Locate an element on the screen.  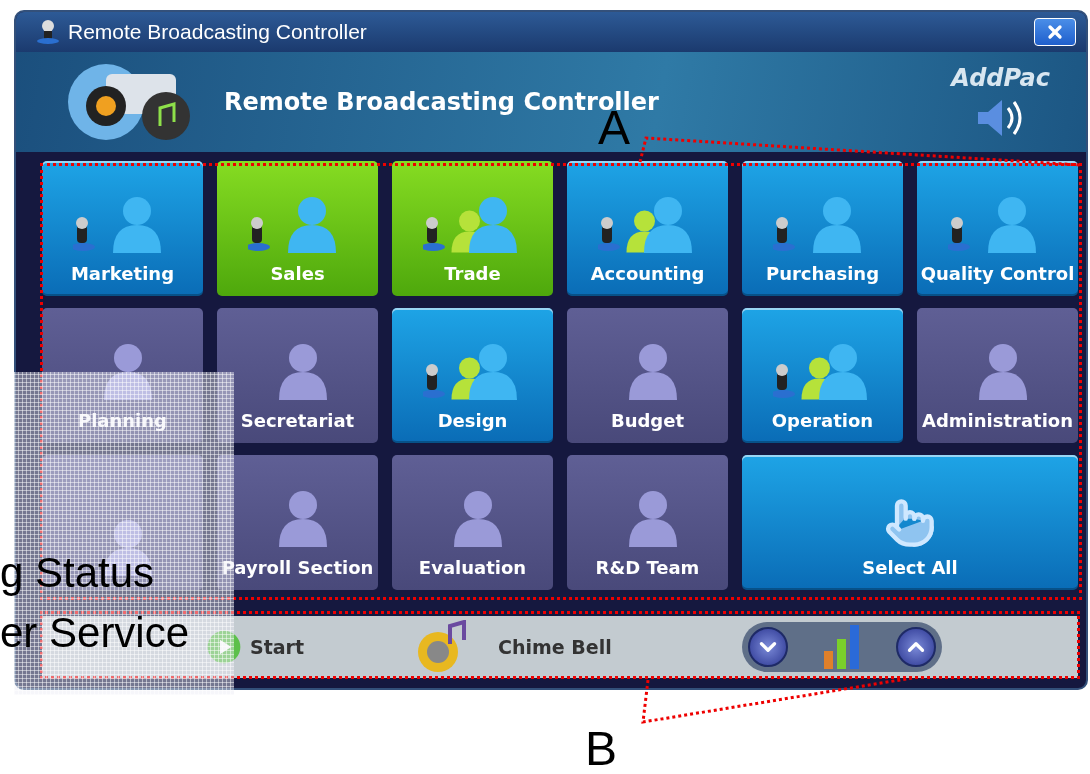
department-tile: Evaluation is located at coordinates (472, 522).